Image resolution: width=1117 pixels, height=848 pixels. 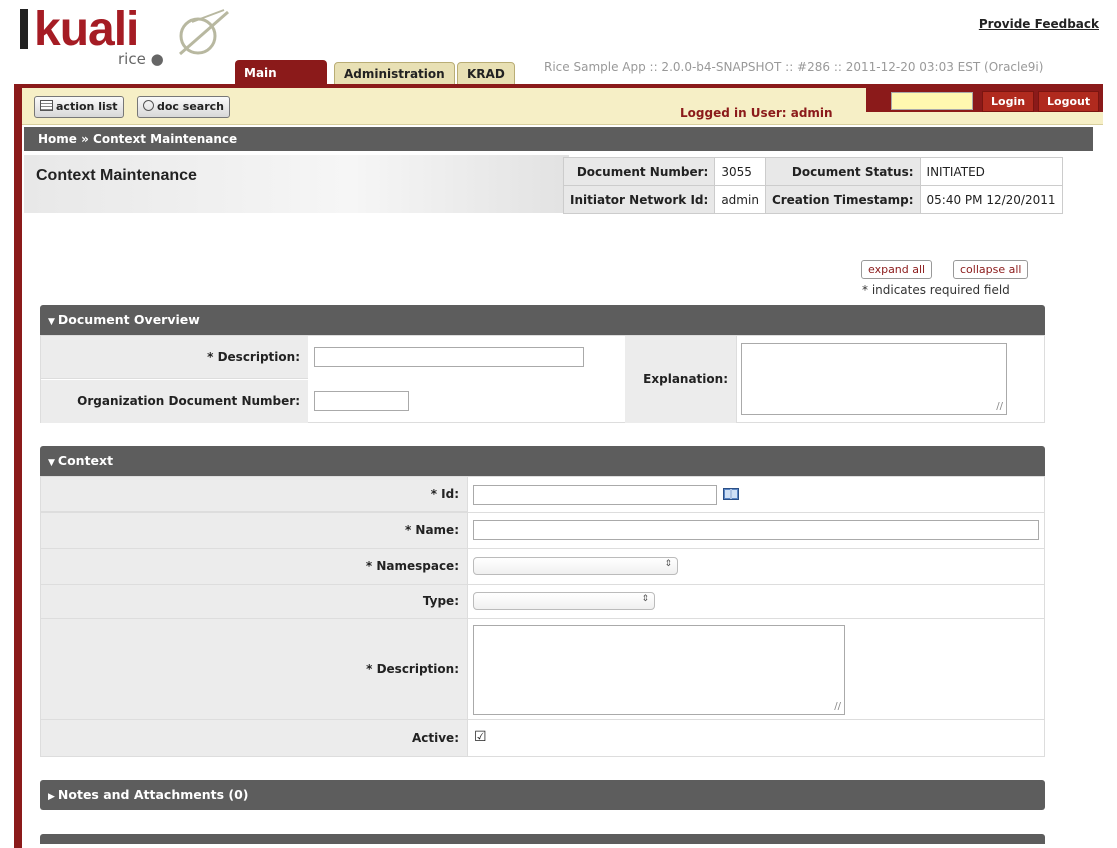 I want to click on overview-description-label: * Description:, so click(x=174, y=357).